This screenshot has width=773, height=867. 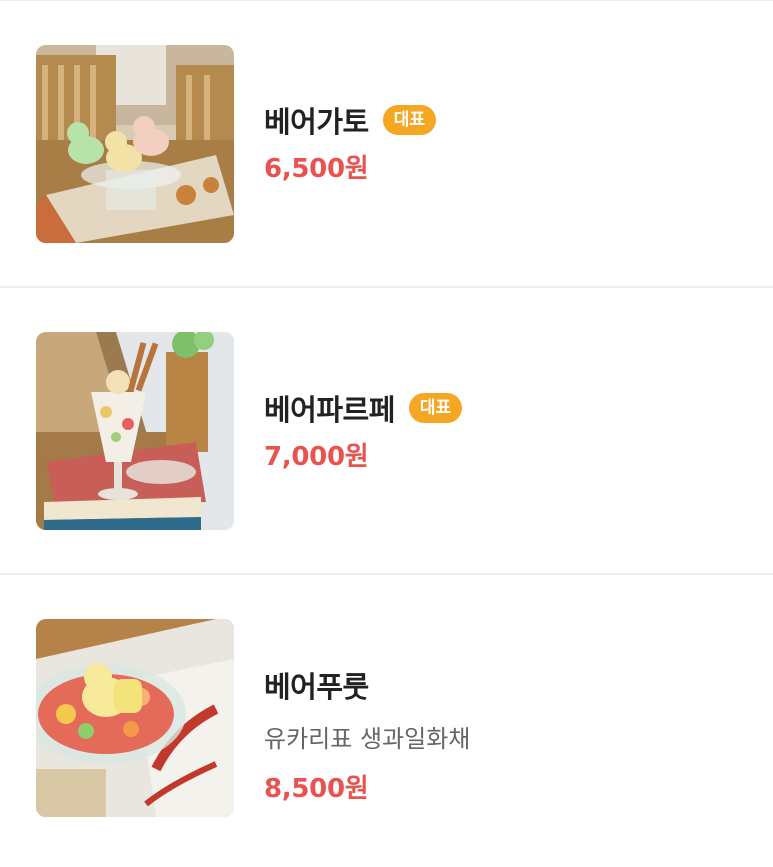 What do you see at coordinates (329, 410) in the screenshot?
I see `menu-item-name: 베어파르페` at bounding box center [329, 410].